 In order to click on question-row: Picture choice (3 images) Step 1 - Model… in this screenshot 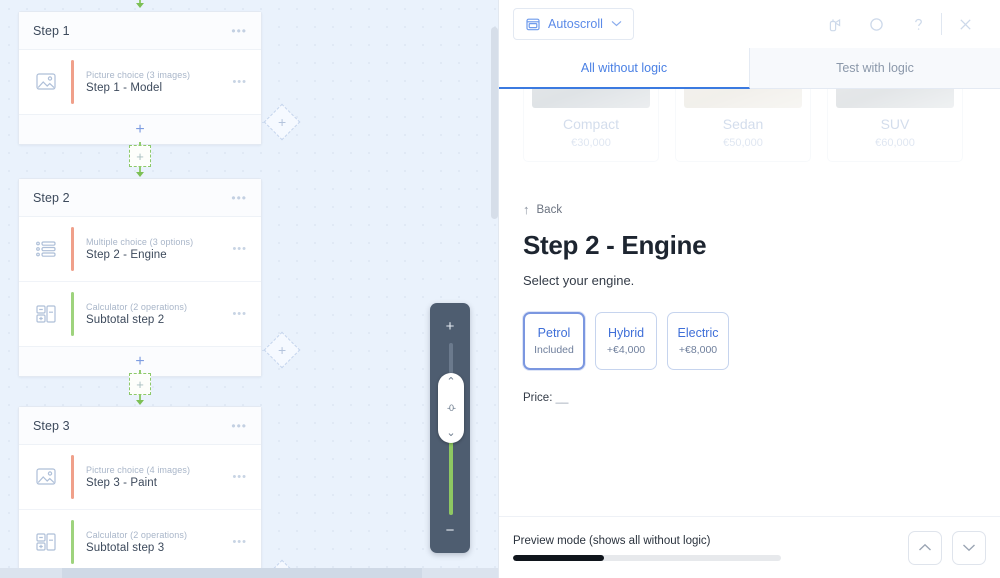, I will do `click(140, 82)`.